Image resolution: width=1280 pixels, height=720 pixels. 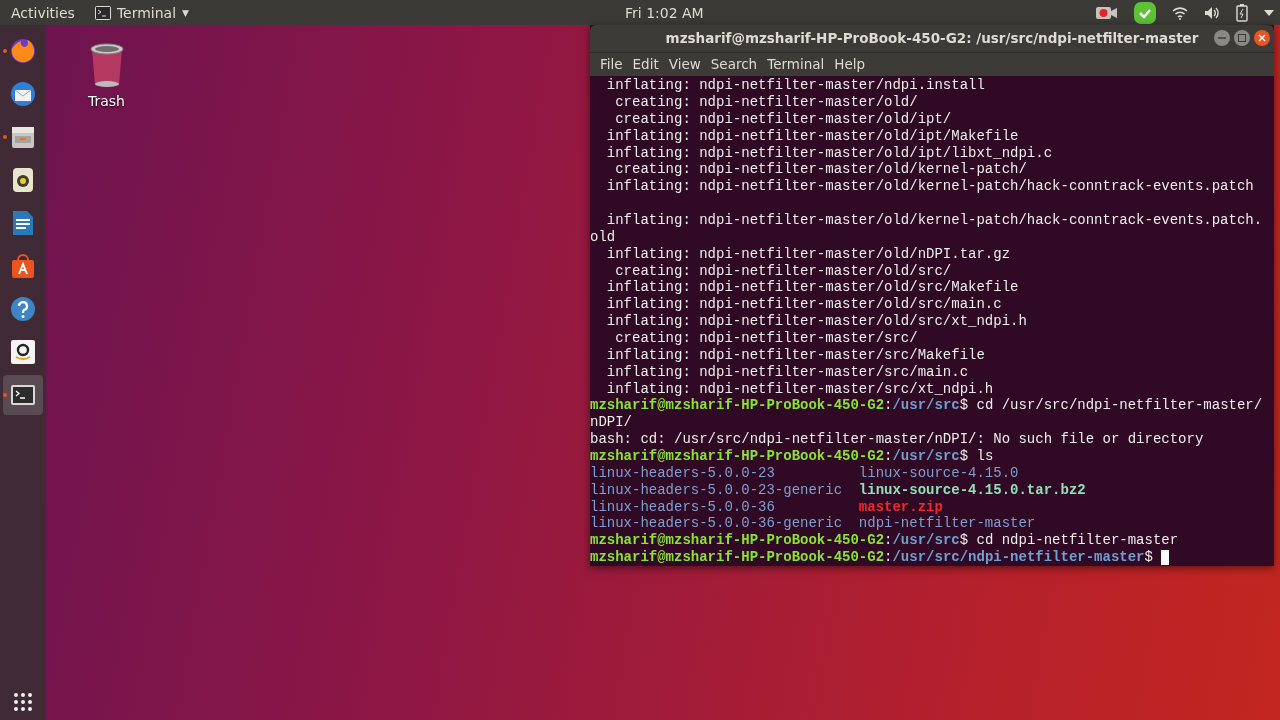 What do you see at coordinates (939, 473) in the screenshot?
I see `file-name: linux-source-4.15.0` at bounding box center [939, 473].